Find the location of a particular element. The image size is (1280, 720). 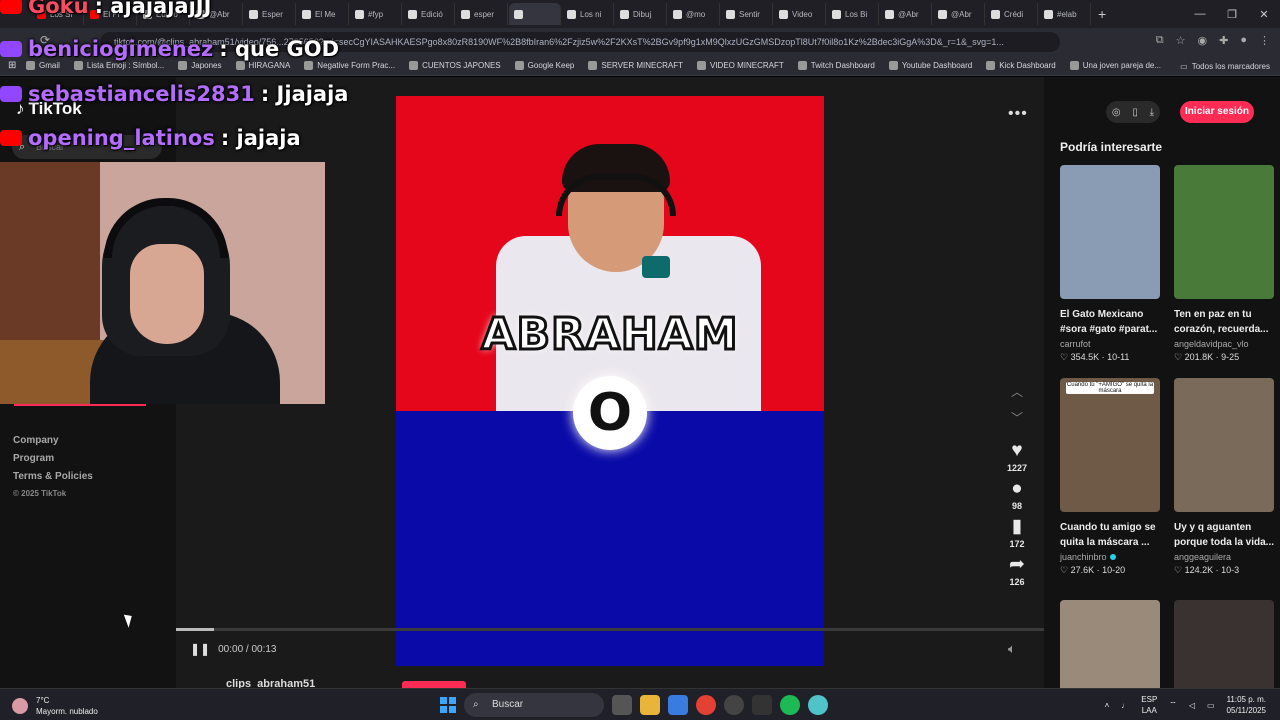

comment-action: ● 98 is located at coordinates (1017, 495).